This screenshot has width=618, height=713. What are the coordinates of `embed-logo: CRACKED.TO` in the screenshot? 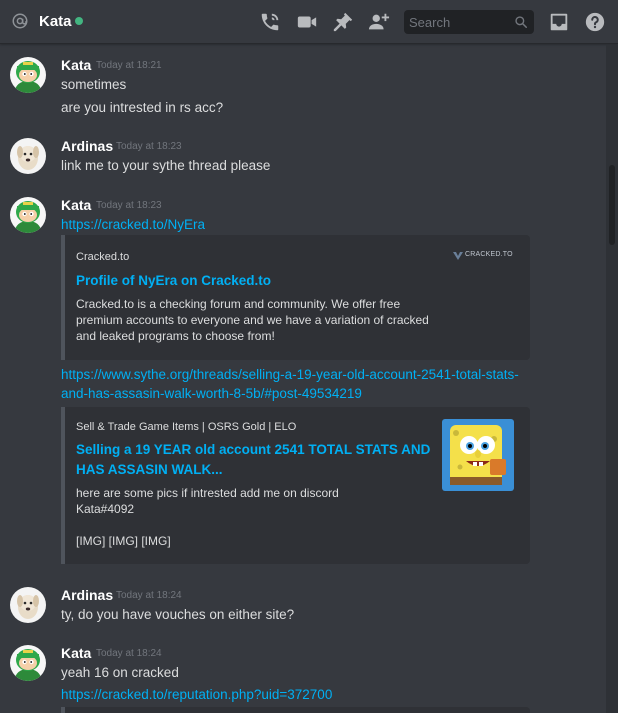 It's located at (482, 256).